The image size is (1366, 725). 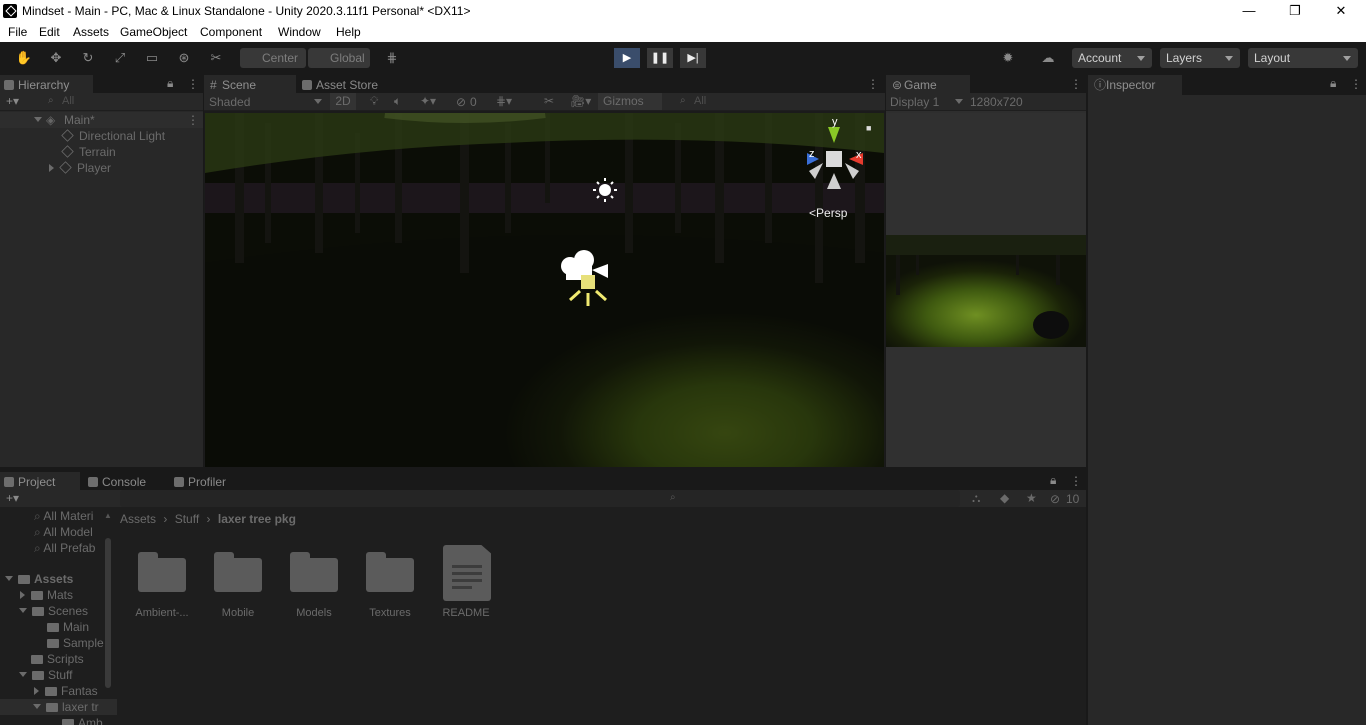 I want to click on layers-dropdown: Layers, so click(x=1200, y=58).